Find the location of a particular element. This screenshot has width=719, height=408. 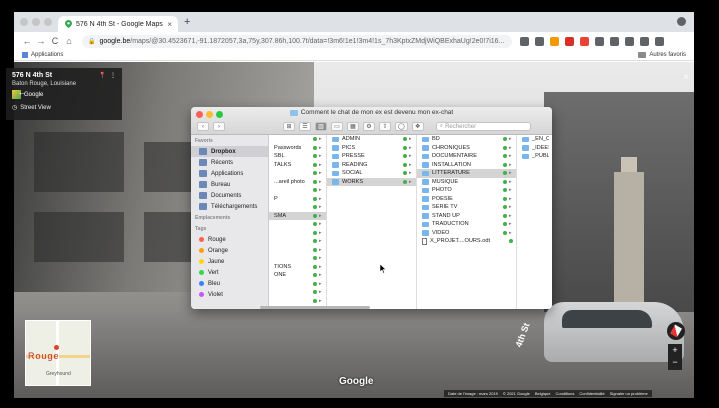

finder-row: SBL ▸ is located at coordinates (297, 156).